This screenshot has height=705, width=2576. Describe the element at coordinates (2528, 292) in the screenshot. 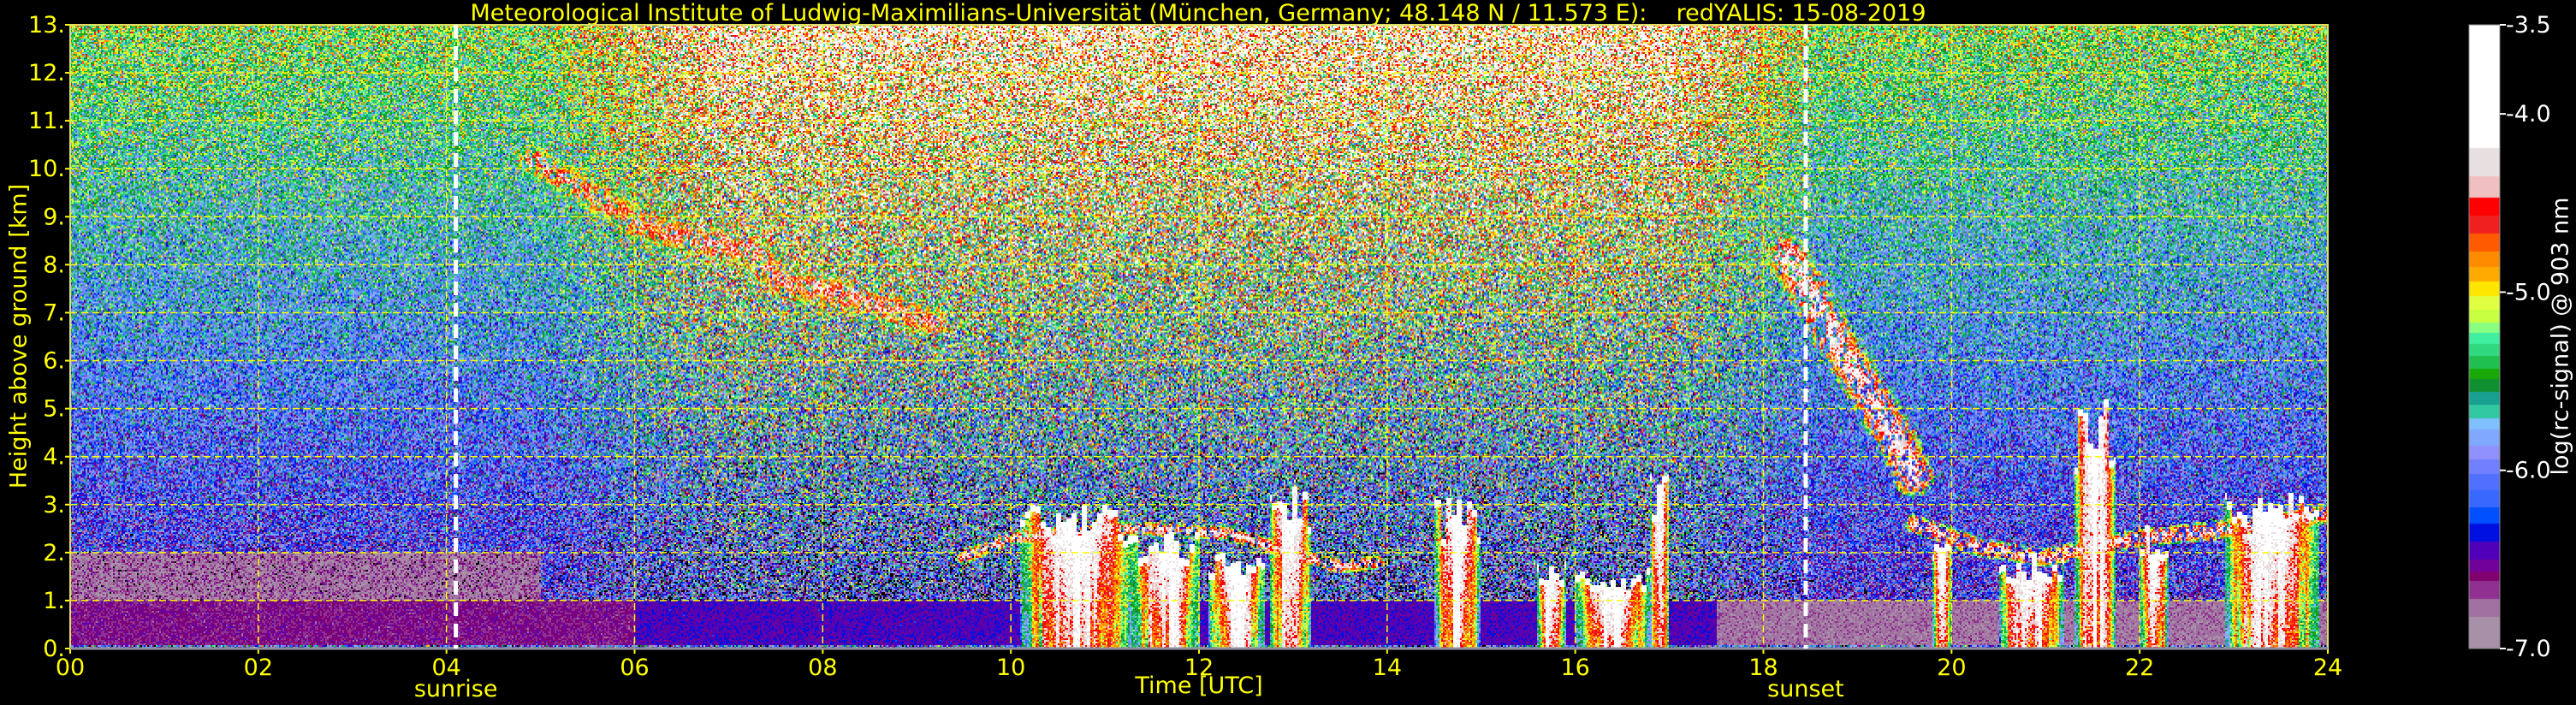

I see `colorbar-tick-label: -5.0` at that location.